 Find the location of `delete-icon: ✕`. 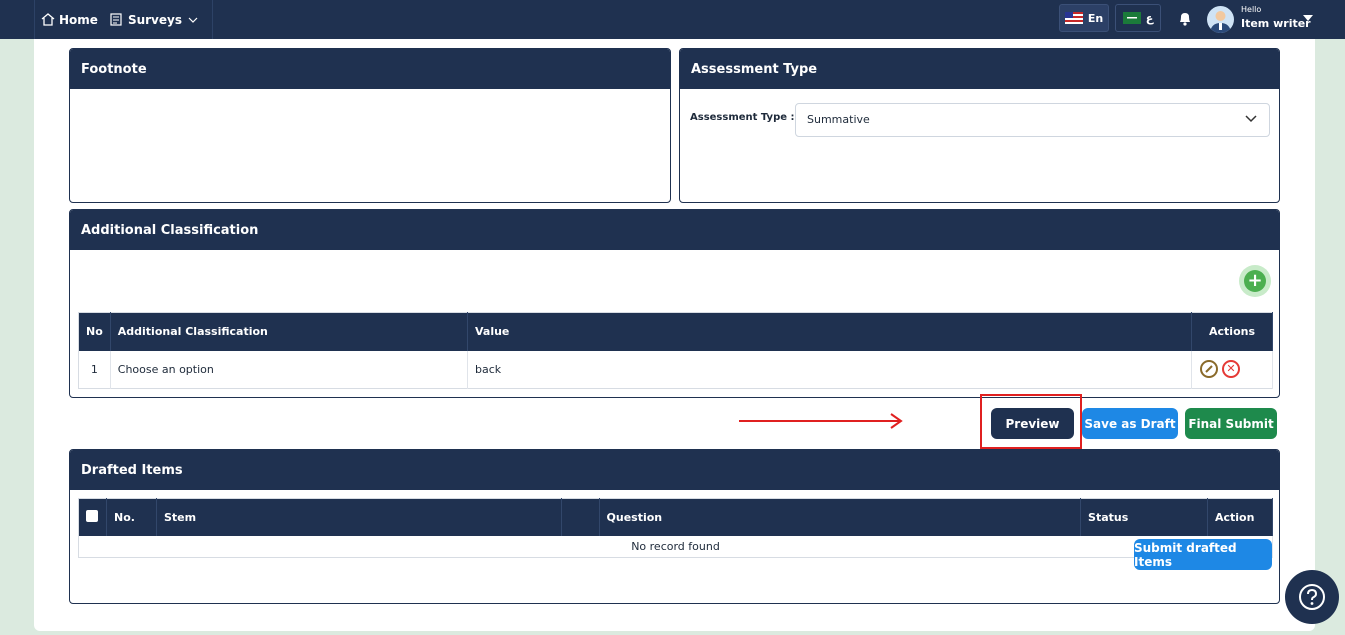

delete-icon: ✕ is located at coordinates (1231, 369).